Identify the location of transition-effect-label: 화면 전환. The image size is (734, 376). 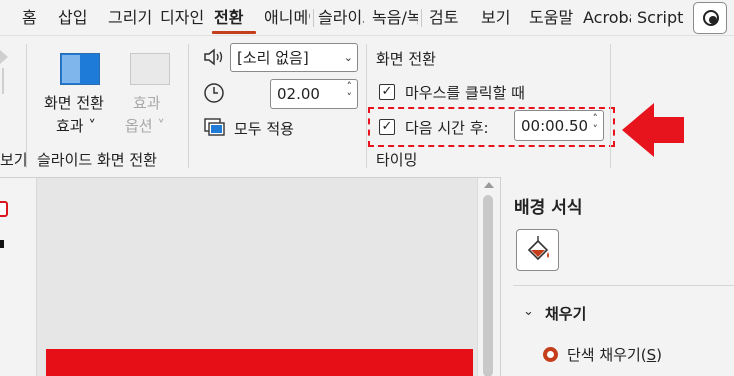
(74, 102).